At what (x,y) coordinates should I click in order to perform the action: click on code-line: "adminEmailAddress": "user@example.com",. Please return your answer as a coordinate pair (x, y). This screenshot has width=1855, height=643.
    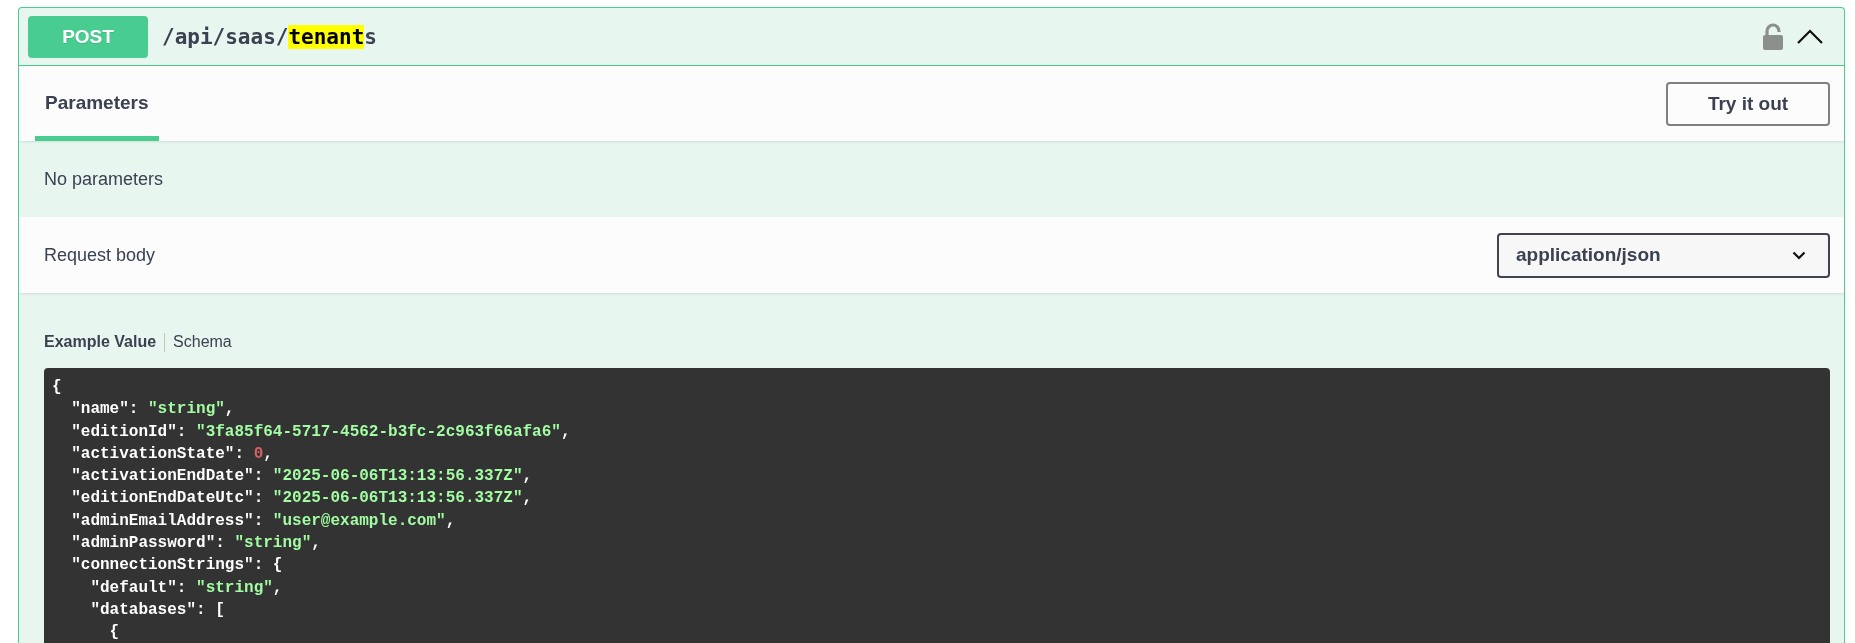
    Looking at the image, I should click on (263, 521).